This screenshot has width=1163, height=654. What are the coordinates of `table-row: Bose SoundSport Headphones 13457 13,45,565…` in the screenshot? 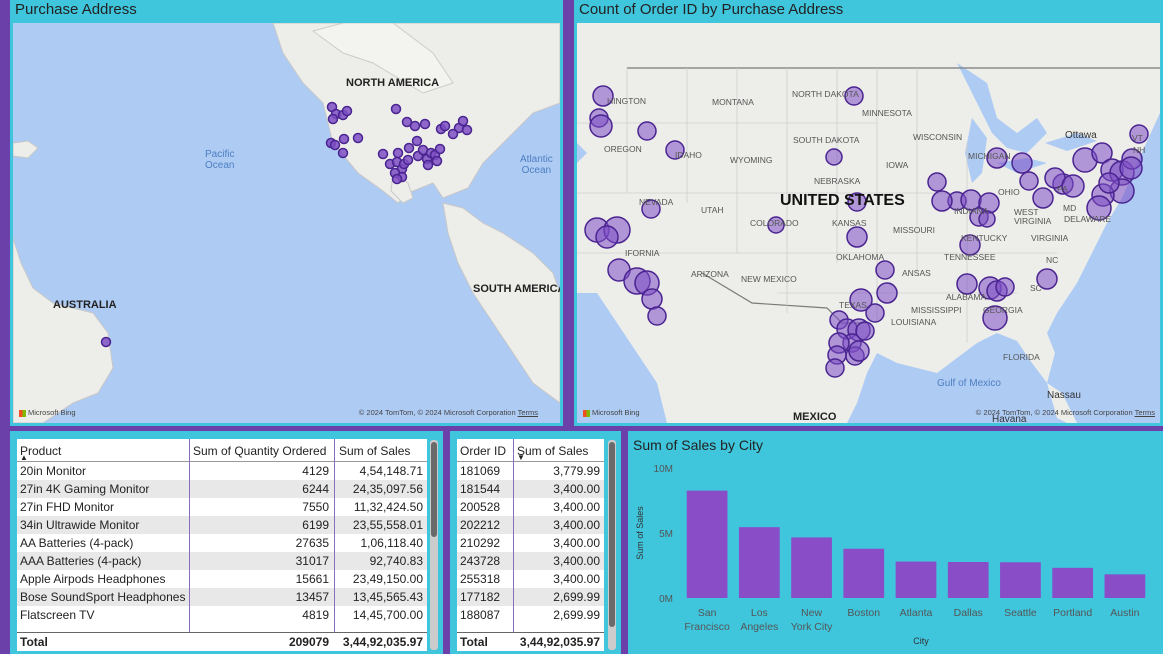 It's located at (222, 597).